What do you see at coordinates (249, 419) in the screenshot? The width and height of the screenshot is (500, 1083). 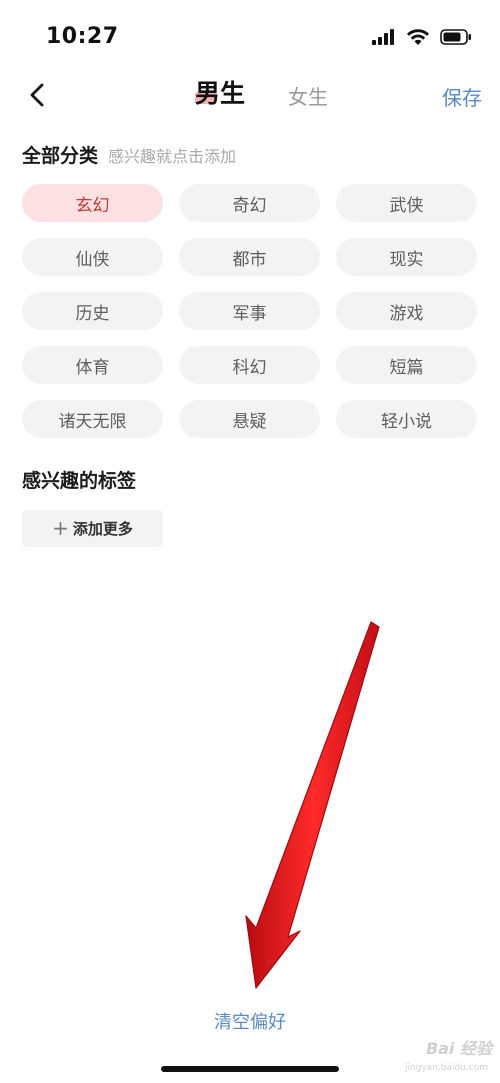 I see `category-chip: 悬疑` at bounding box center [249, 419].